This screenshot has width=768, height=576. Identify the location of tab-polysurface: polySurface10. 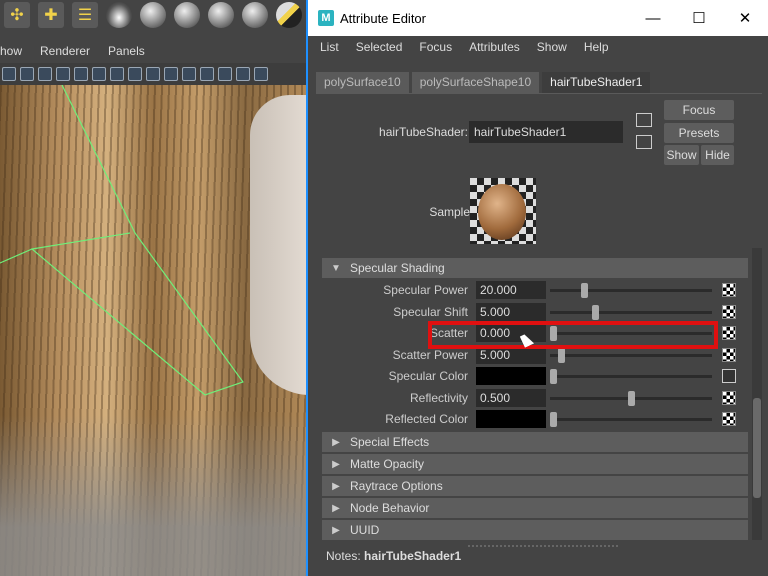
(362, 82).